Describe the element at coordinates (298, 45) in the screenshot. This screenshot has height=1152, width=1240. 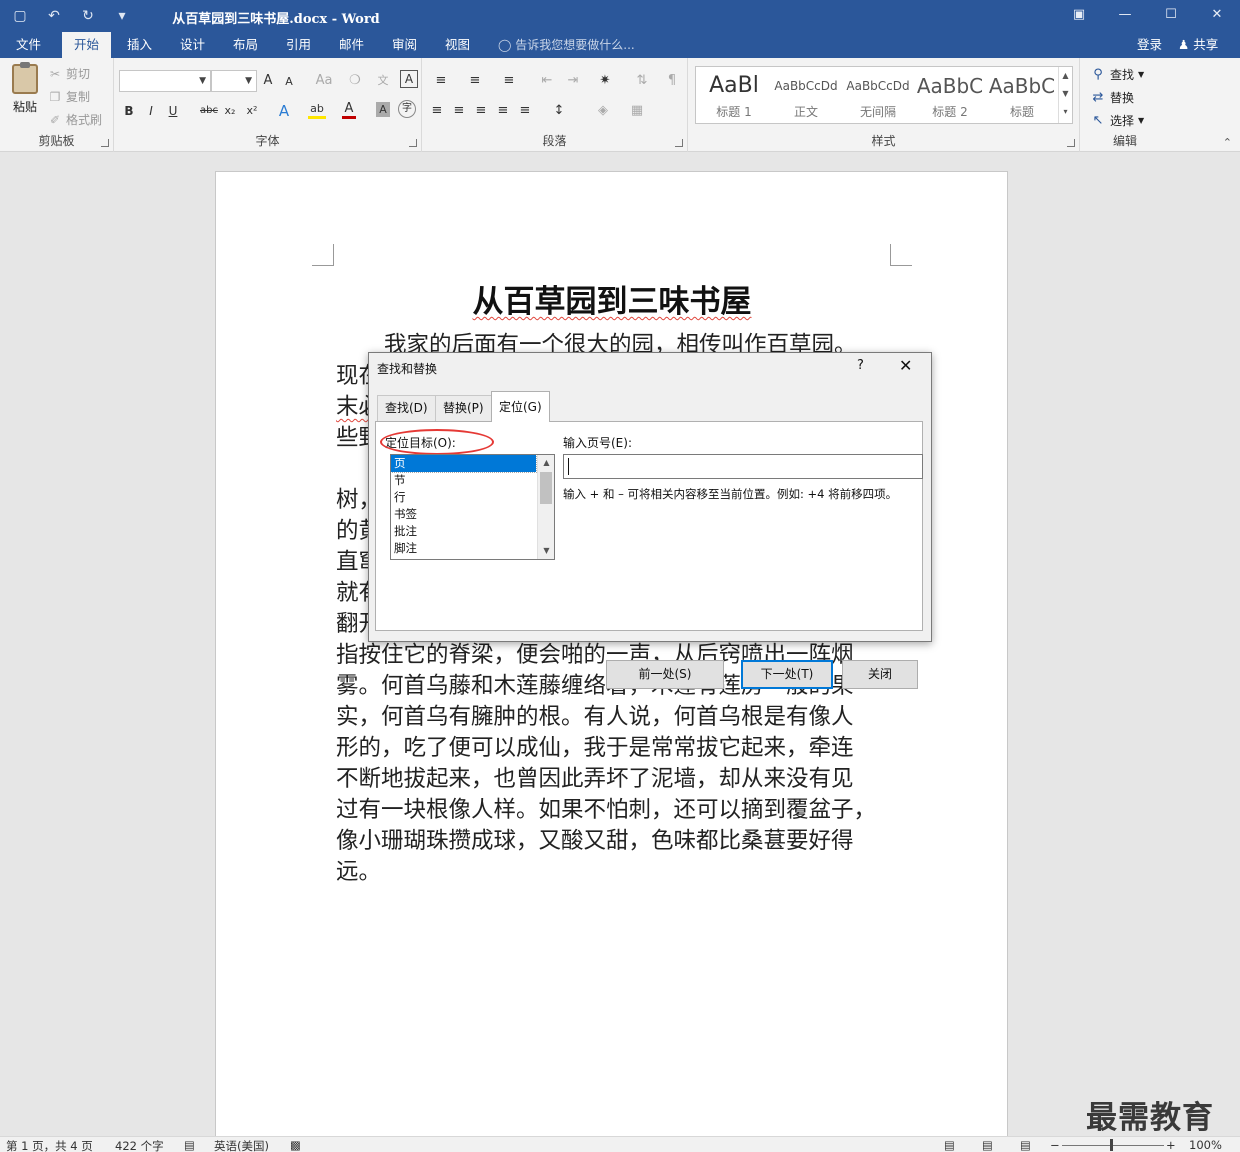
I see `tab-references: 引用` at that location.